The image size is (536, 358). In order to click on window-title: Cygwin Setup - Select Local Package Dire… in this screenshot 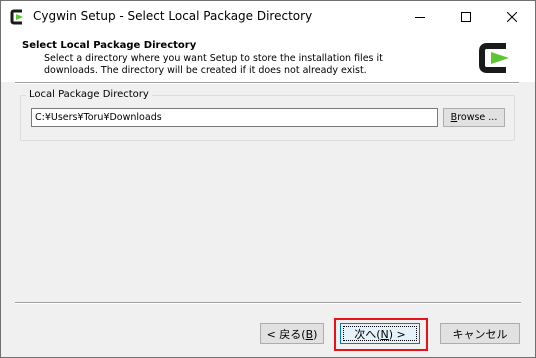, I will do `click(173, 16)`.